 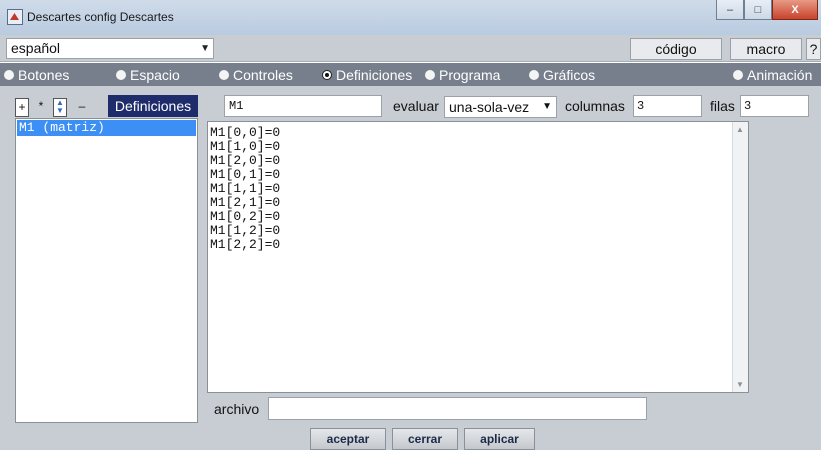 I want to click on tab-botones: Botones, so click(x=36, y=74).